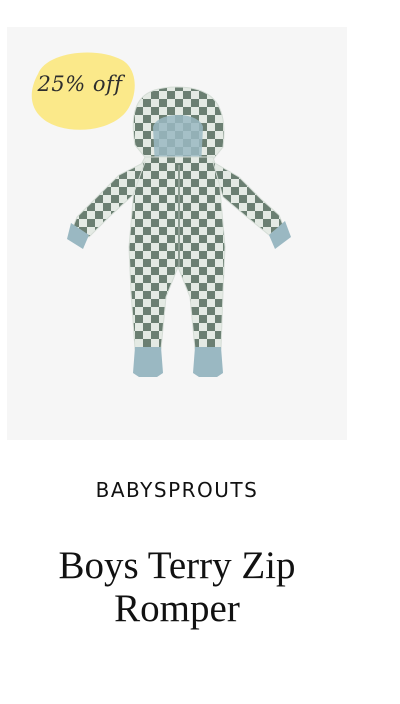  What do you see at coordinates (177, 490) in the screenshot?
I see `product-brand: BABYSPROUTS` at bounding box center [177, 490].